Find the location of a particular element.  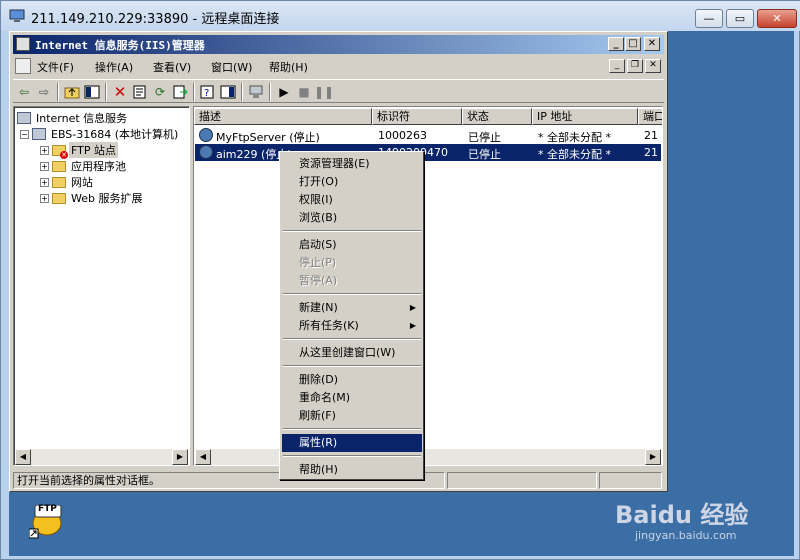

desktop-ftp-shortcut: FTP is located at coordinates (45, 521).